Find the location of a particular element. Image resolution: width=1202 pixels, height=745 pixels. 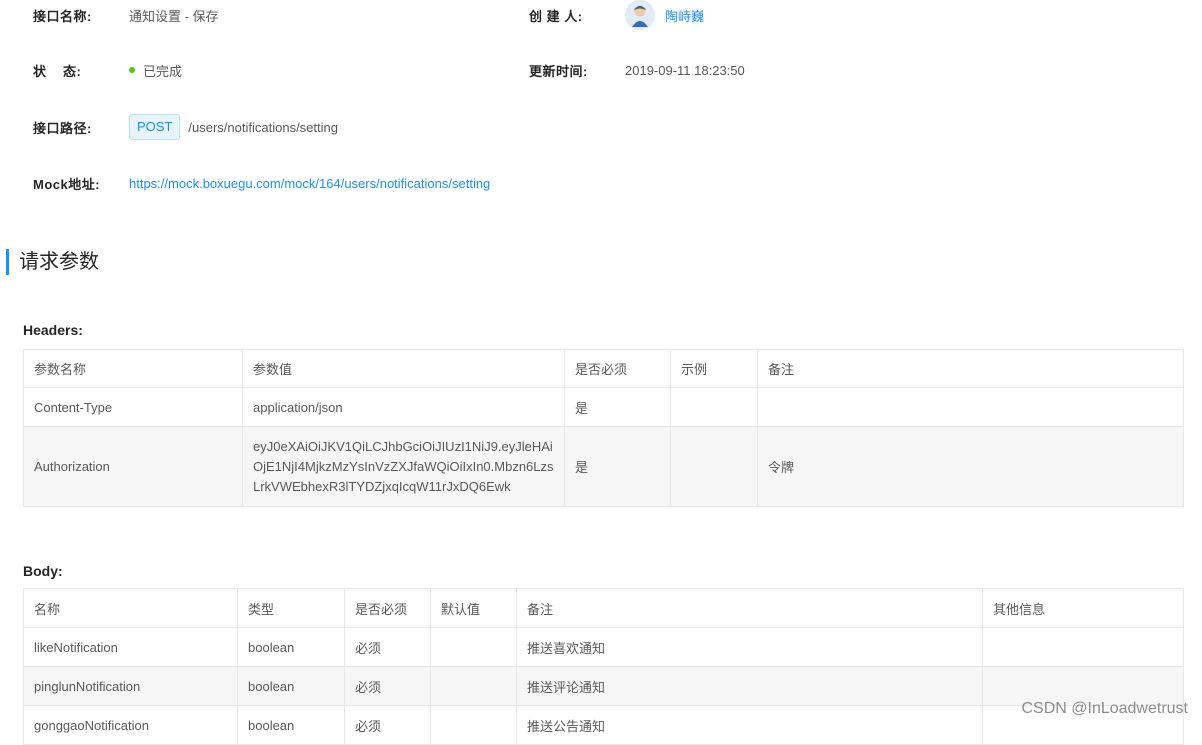

avatar is located at coordinates (640, 15).